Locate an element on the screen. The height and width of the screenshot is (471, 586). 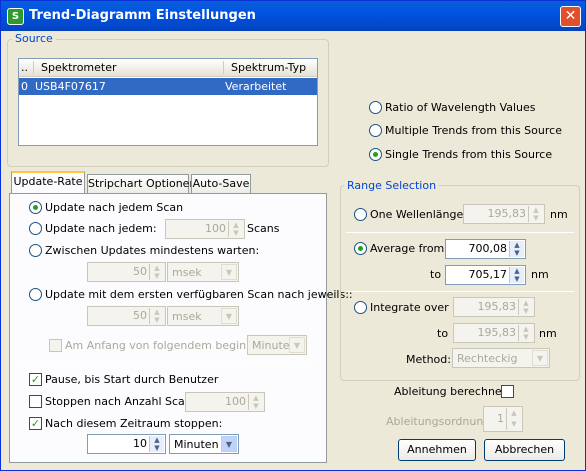
column-divider is located at coordinates (33, 67).